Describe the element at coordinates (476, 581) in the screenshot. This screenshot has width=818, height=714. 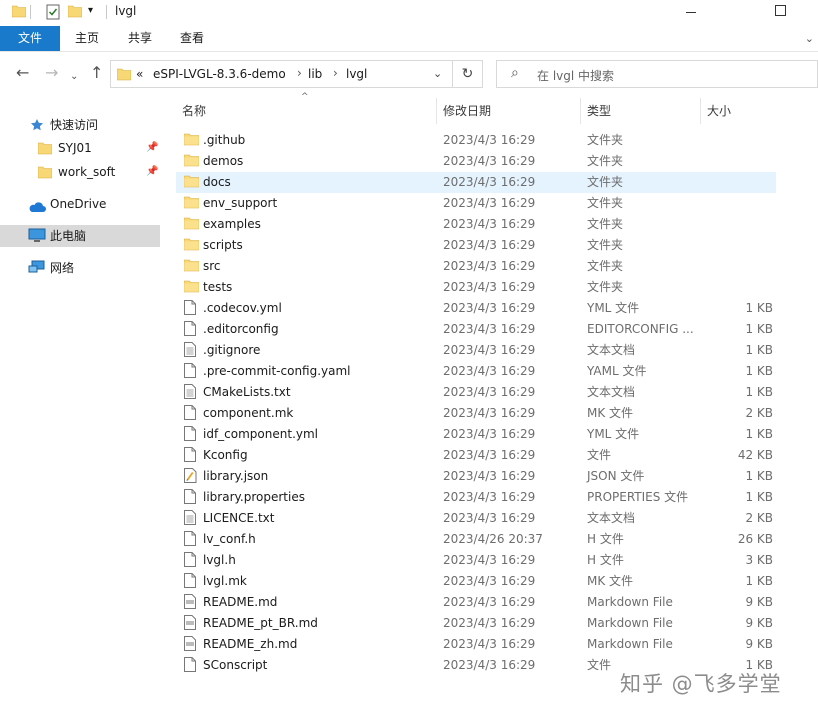
I see `file-row: lvgl.mk 2023/4/3 16:29 MK 文件 1 KB` at that location.